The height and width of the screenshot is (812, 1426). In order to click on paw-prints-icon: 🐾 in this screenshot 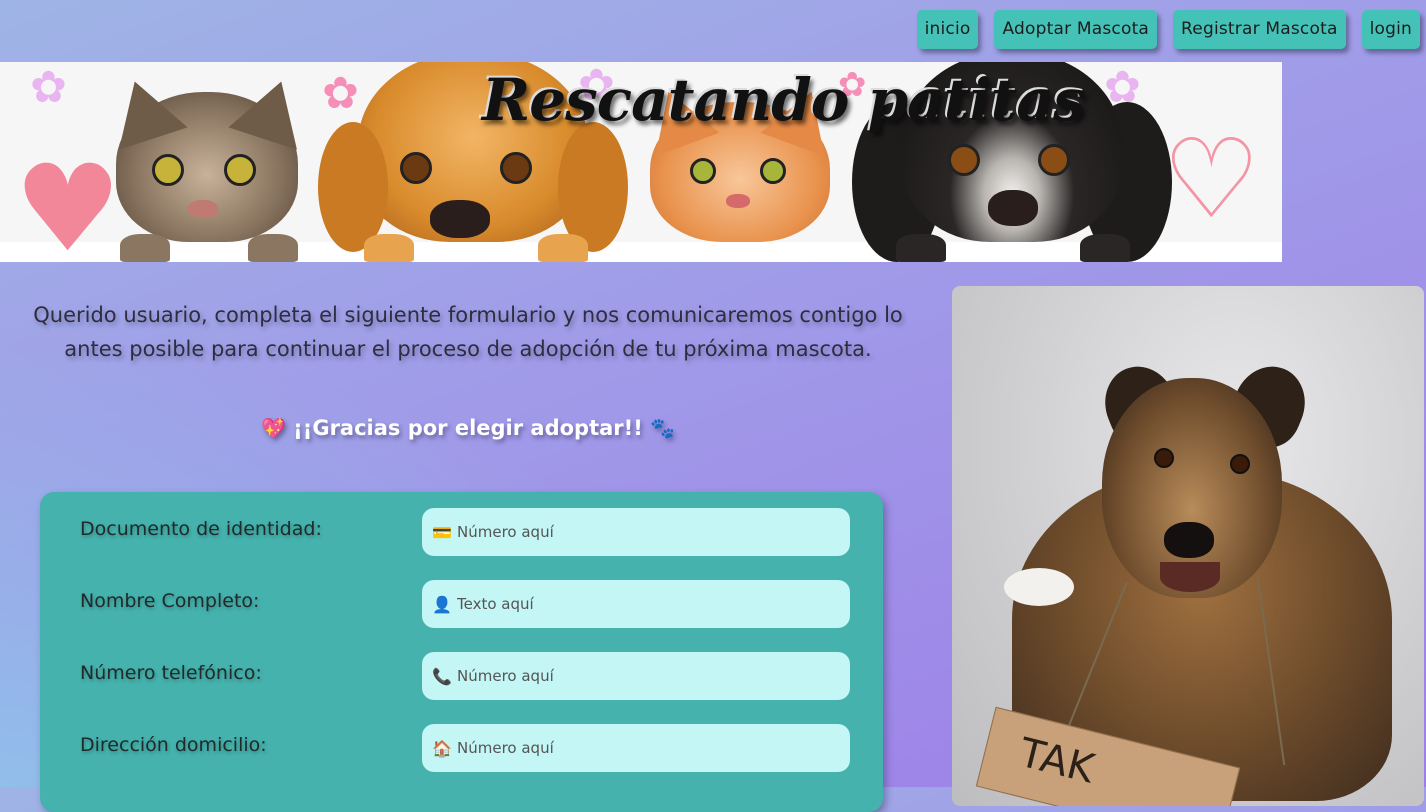, I will do `click(663, 428)`.